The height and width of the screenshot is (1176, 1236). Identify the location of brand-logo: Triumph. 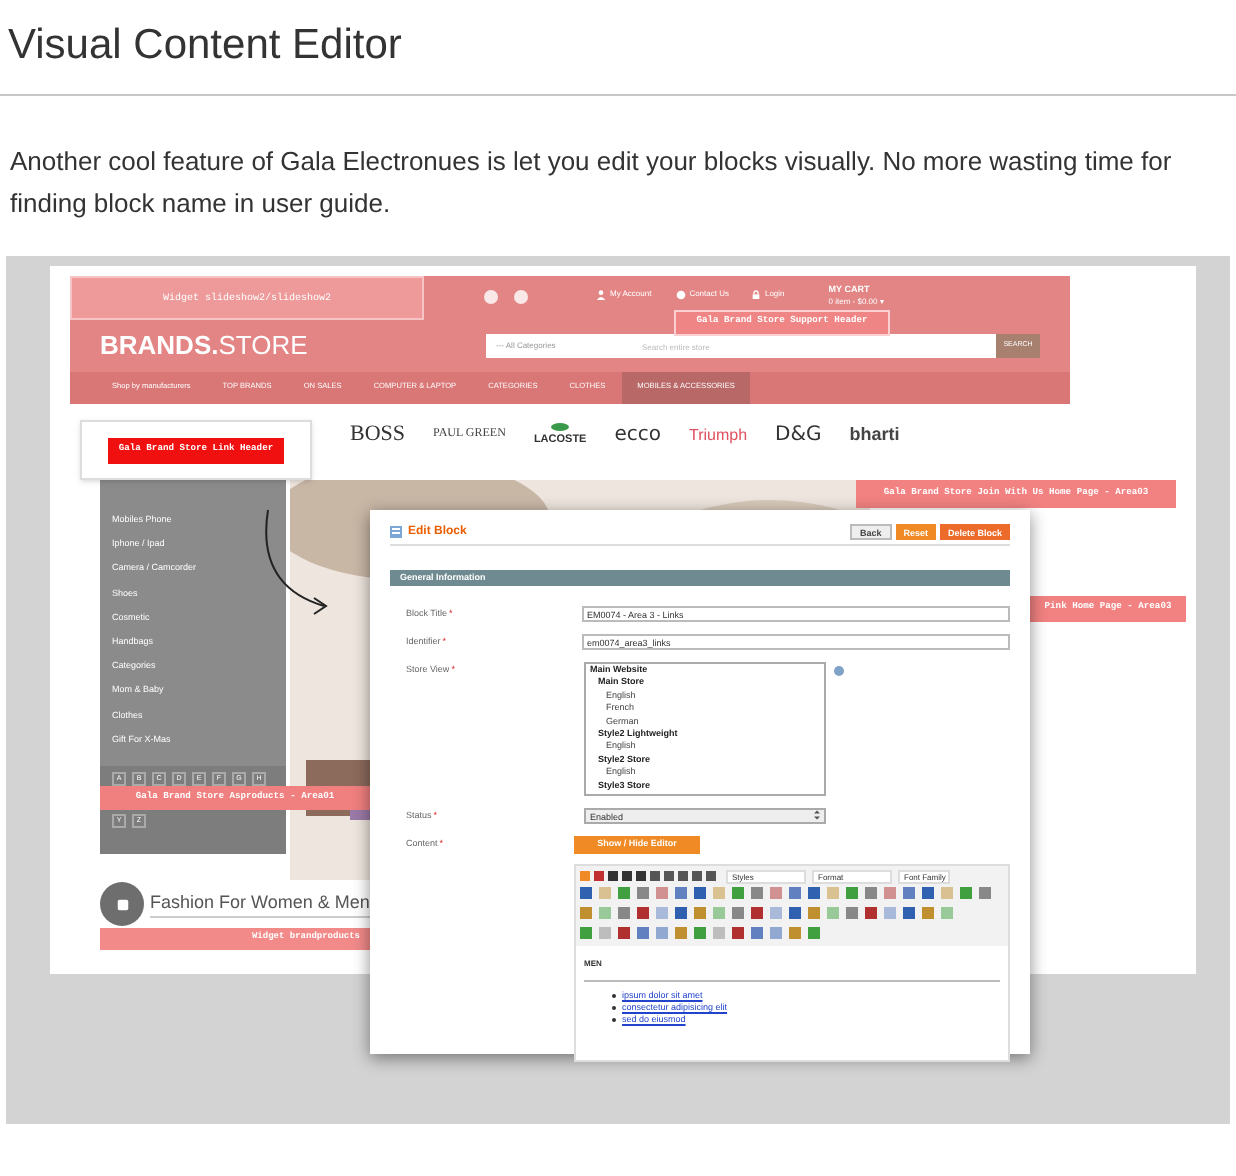
(718, 435).